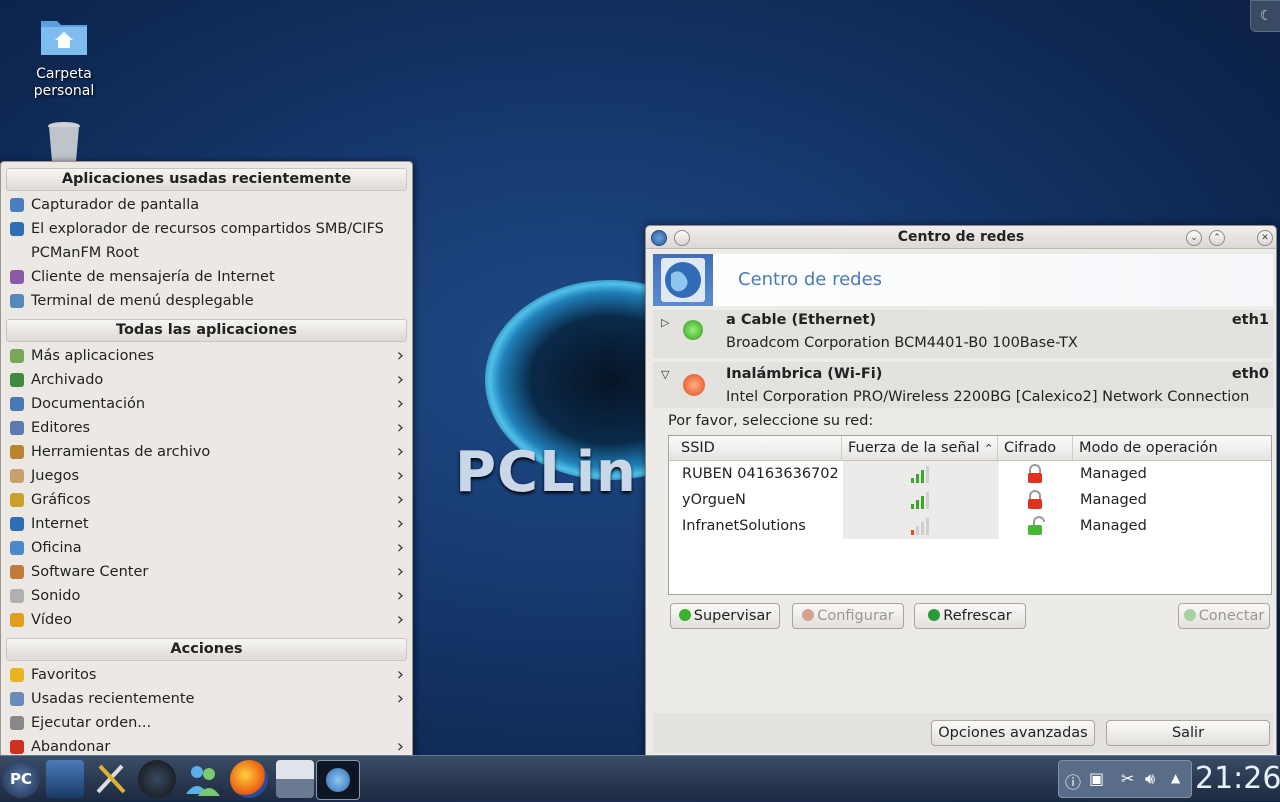  What do you see at coordinates (848, 616) in the screenshot?
I see `configurar-button: Configurar` at bounding box center [848, 616].